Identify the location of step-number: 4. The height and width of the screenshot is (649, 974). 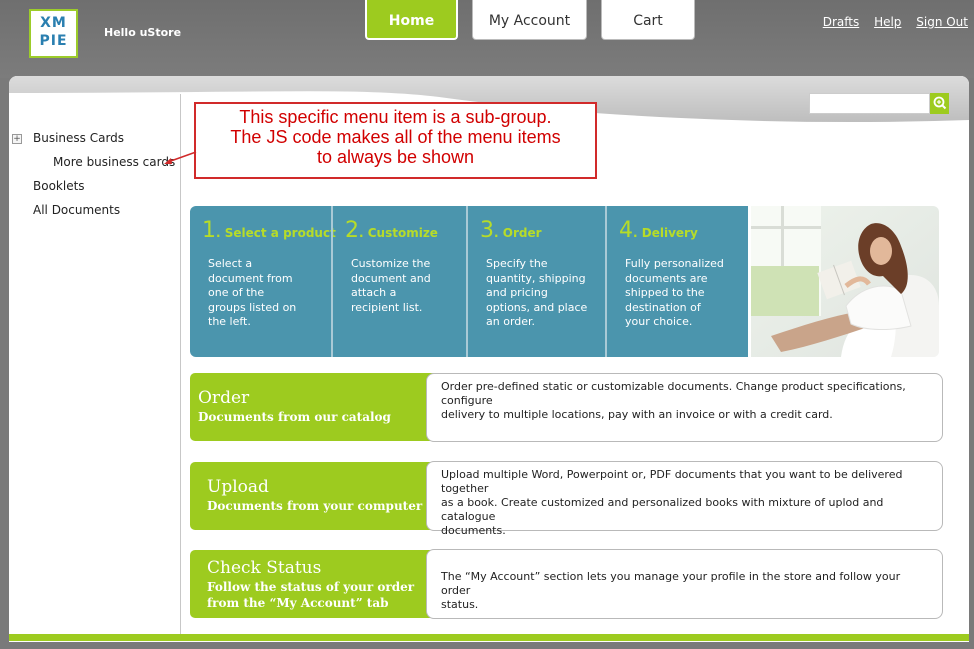
(626, 230).